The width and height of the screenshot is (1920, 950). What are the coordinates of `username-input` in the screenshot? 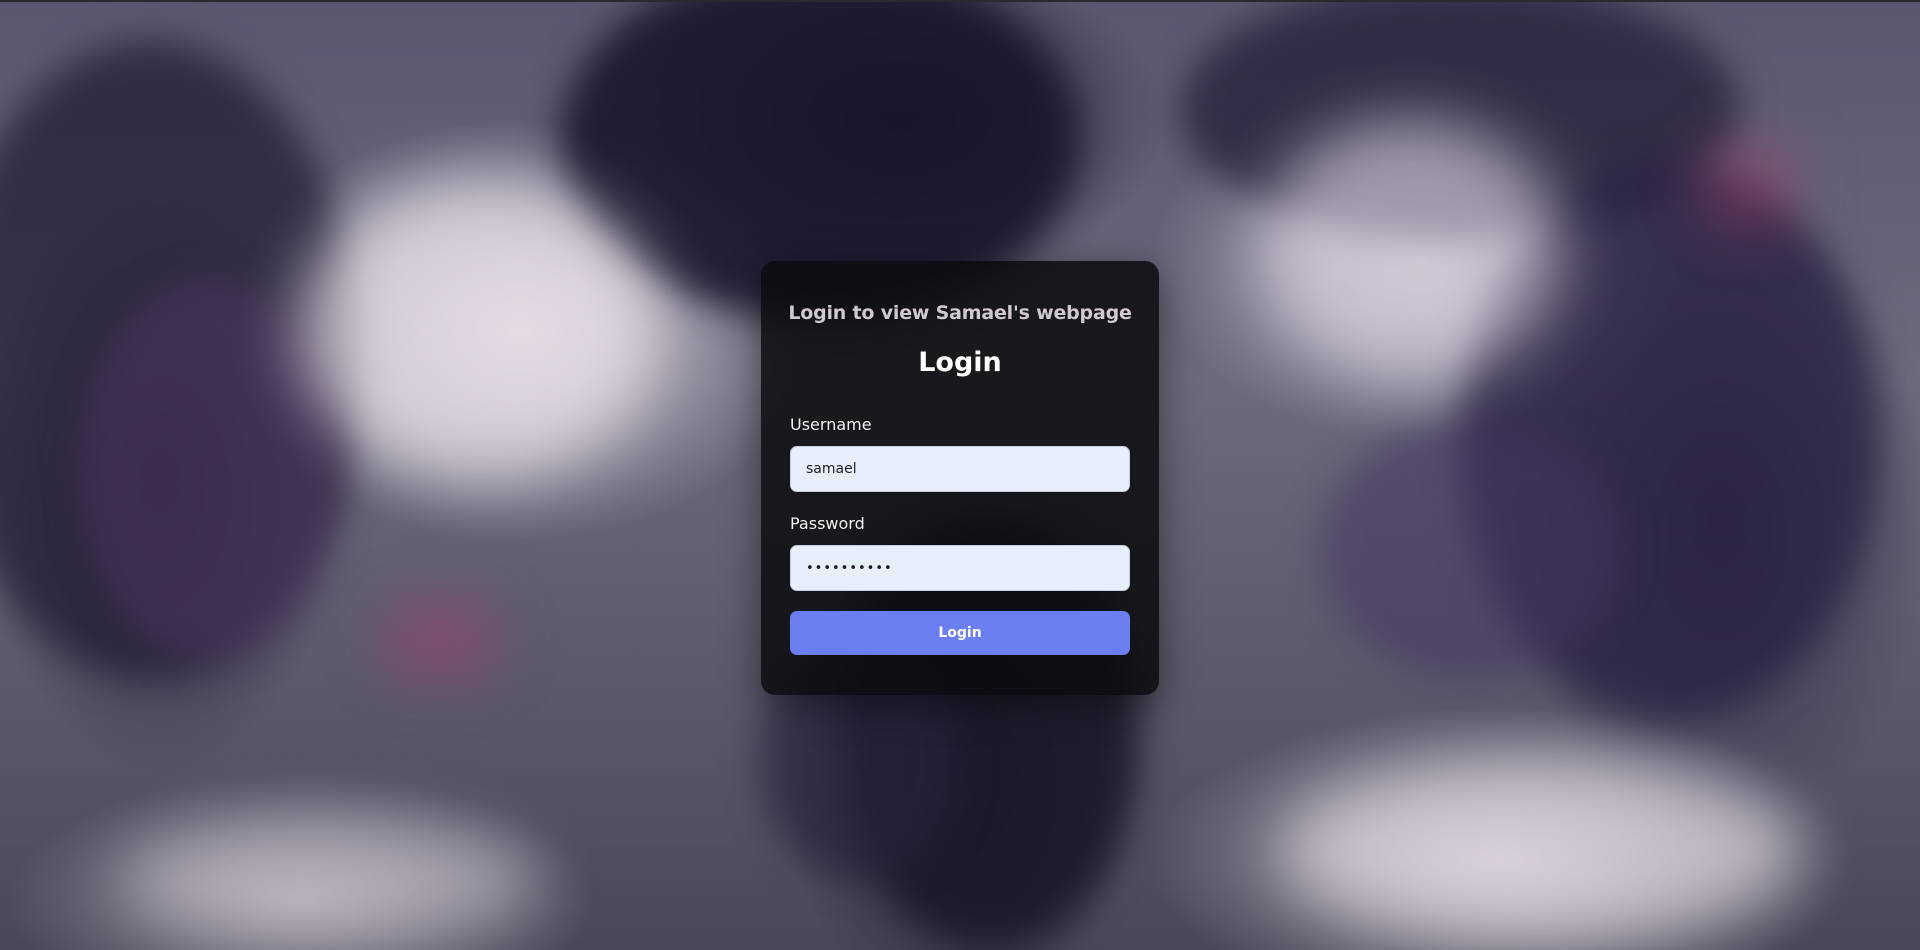 It's located at (960, 469).